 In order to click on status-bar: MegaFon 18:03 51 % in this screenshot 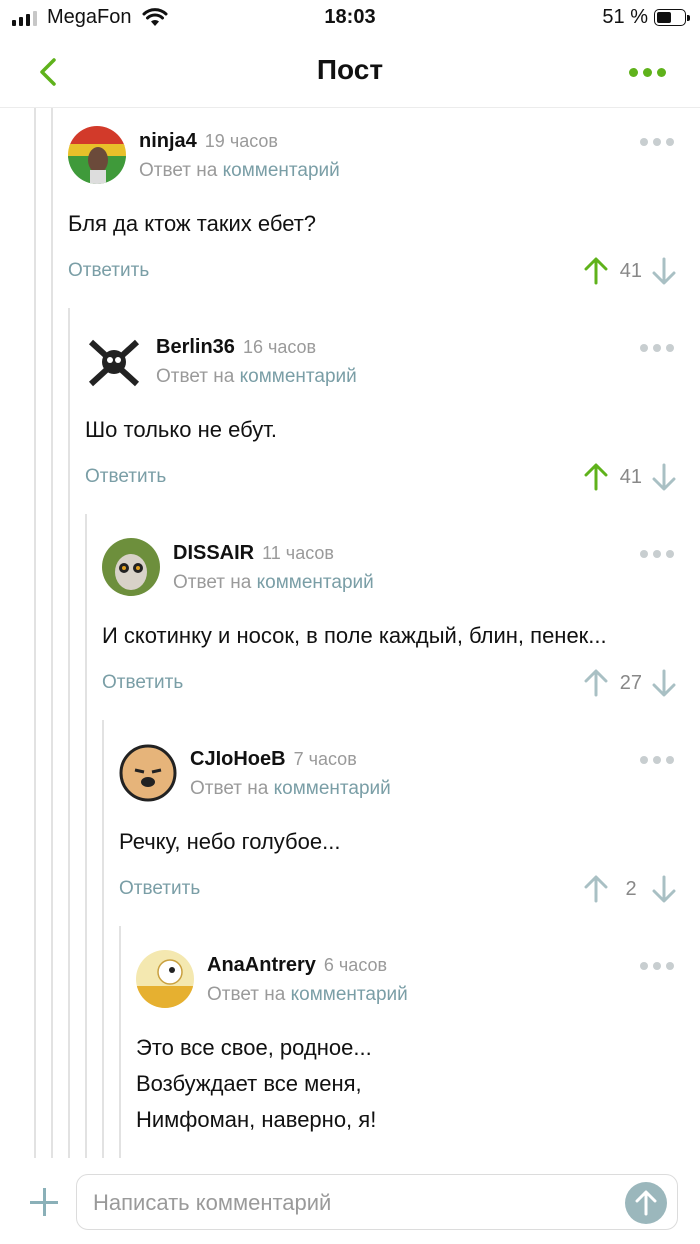, I will do `click(350, 18)`.